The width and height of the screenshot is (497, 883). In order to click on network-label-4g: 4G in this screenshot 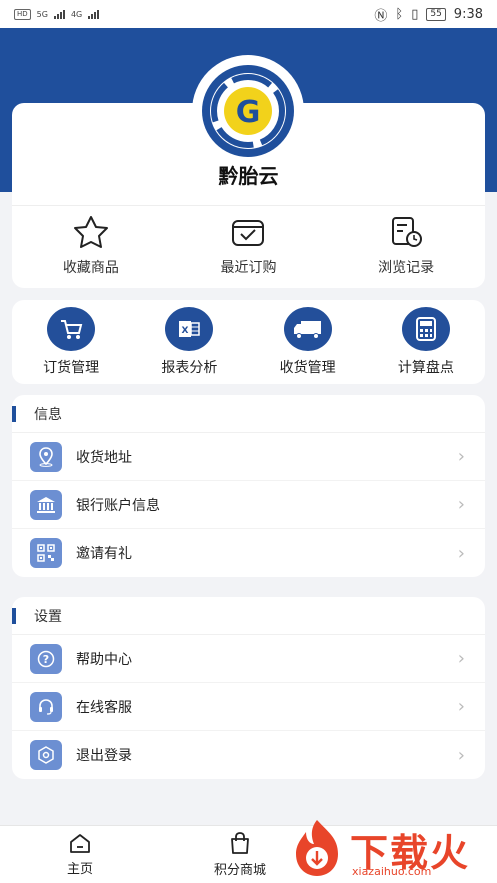, I will do `click(76, 14)`.